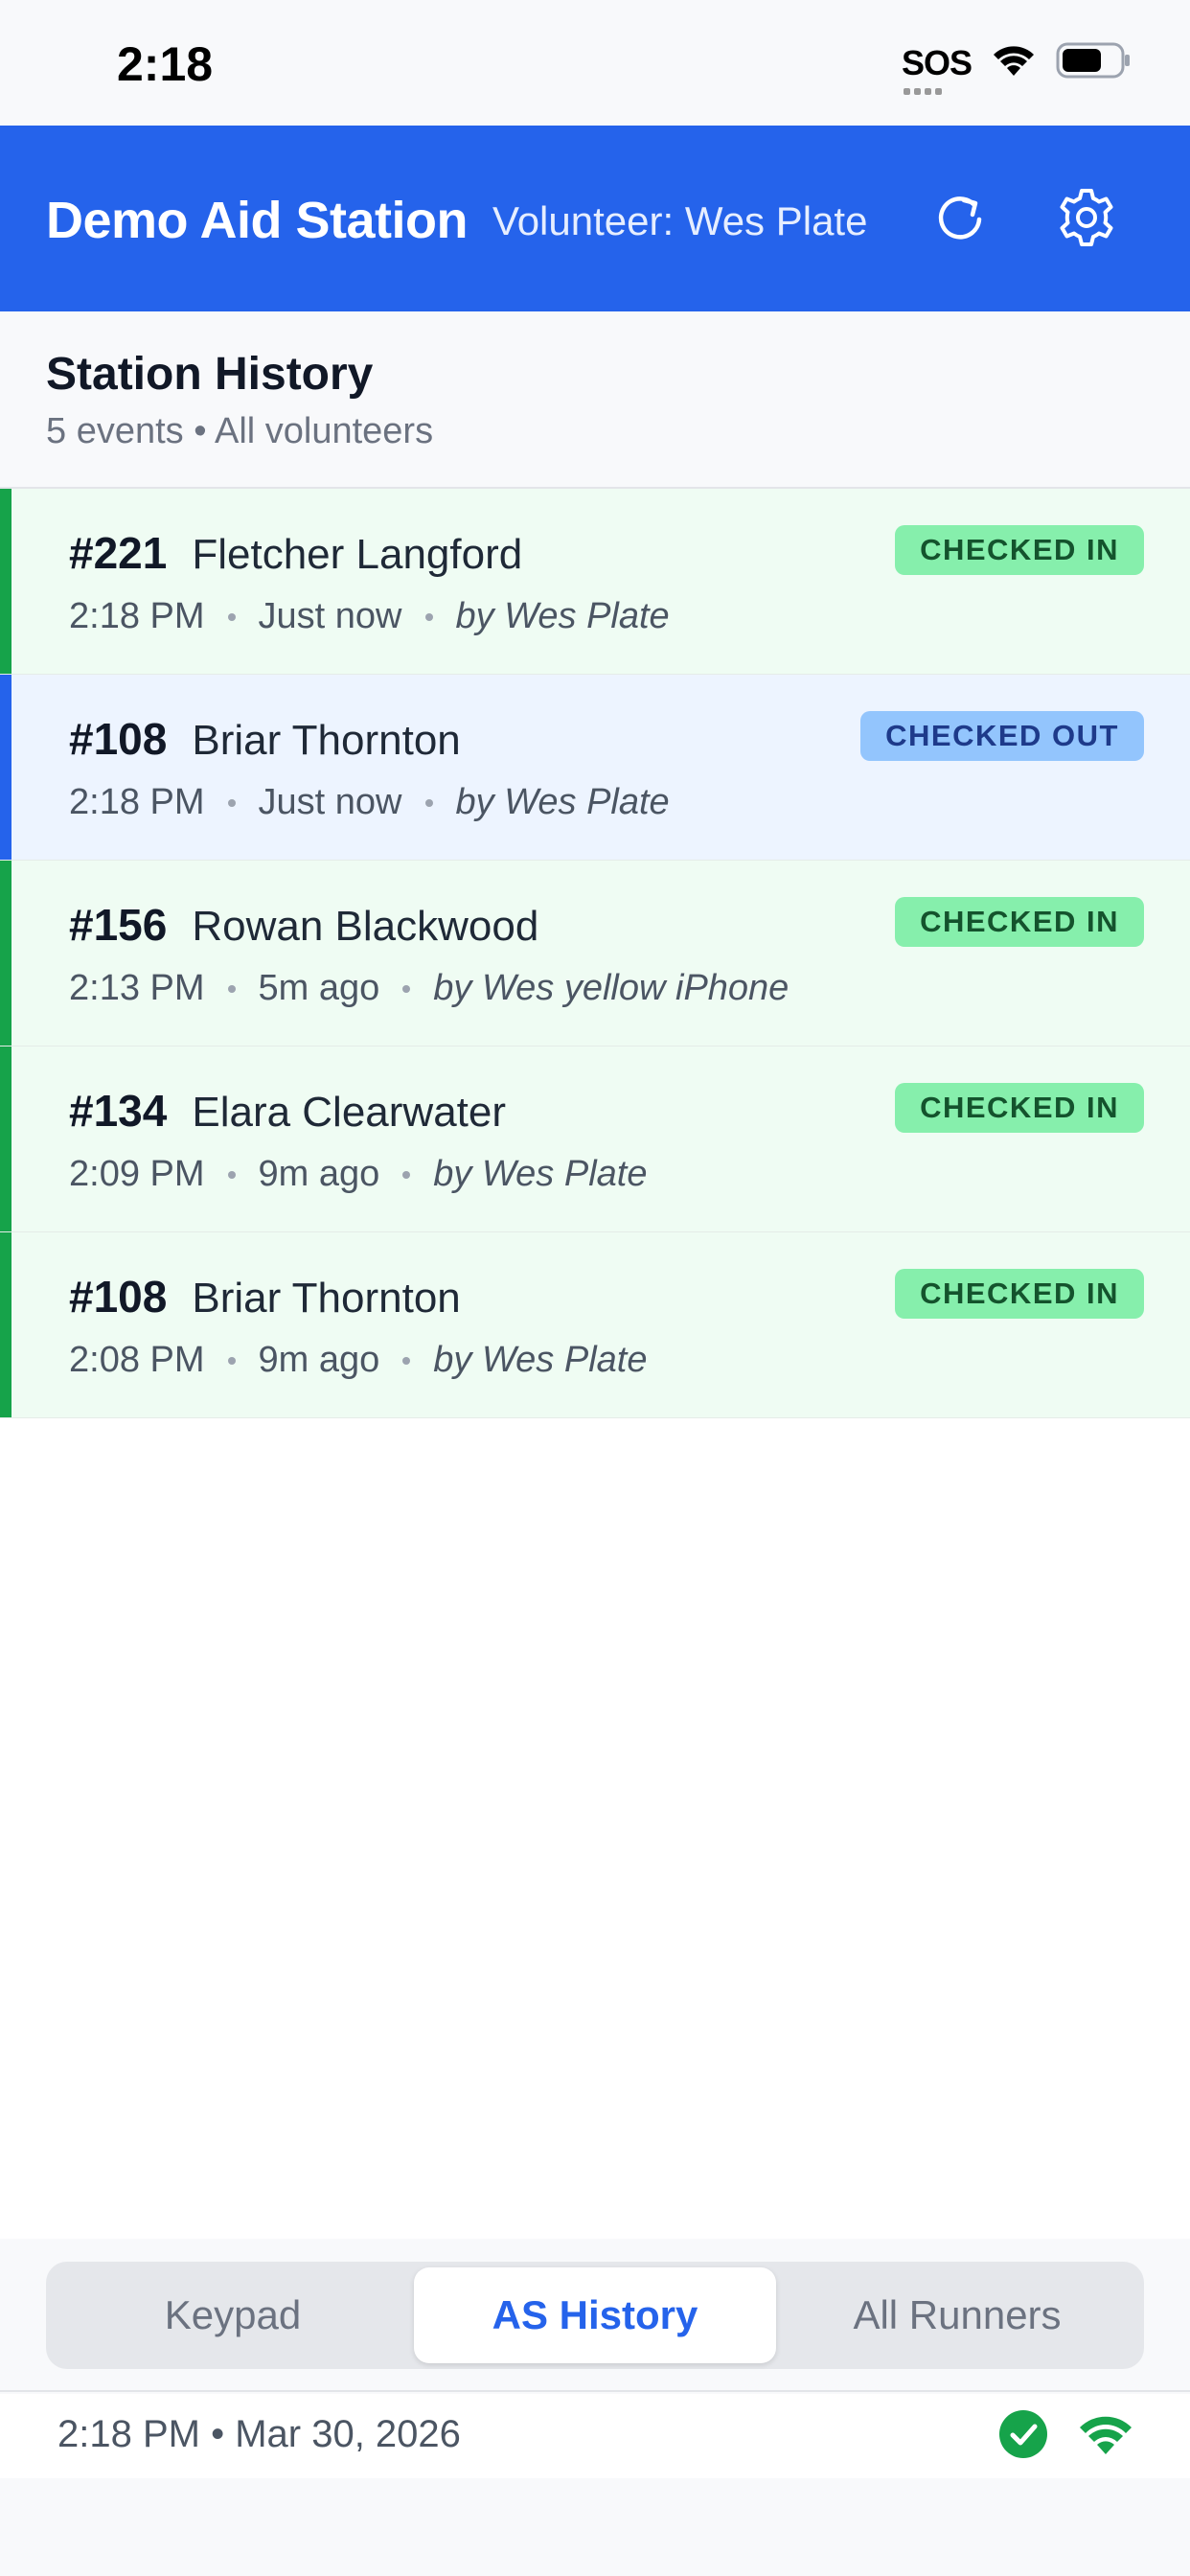 Image resolution: width=1190 pixels, height=2576 pixels. What do you see at coordinates (350, 1112) in the screenshot?
I see `runner-name: Elara Clearwater` at bounding box center [350, 1112].